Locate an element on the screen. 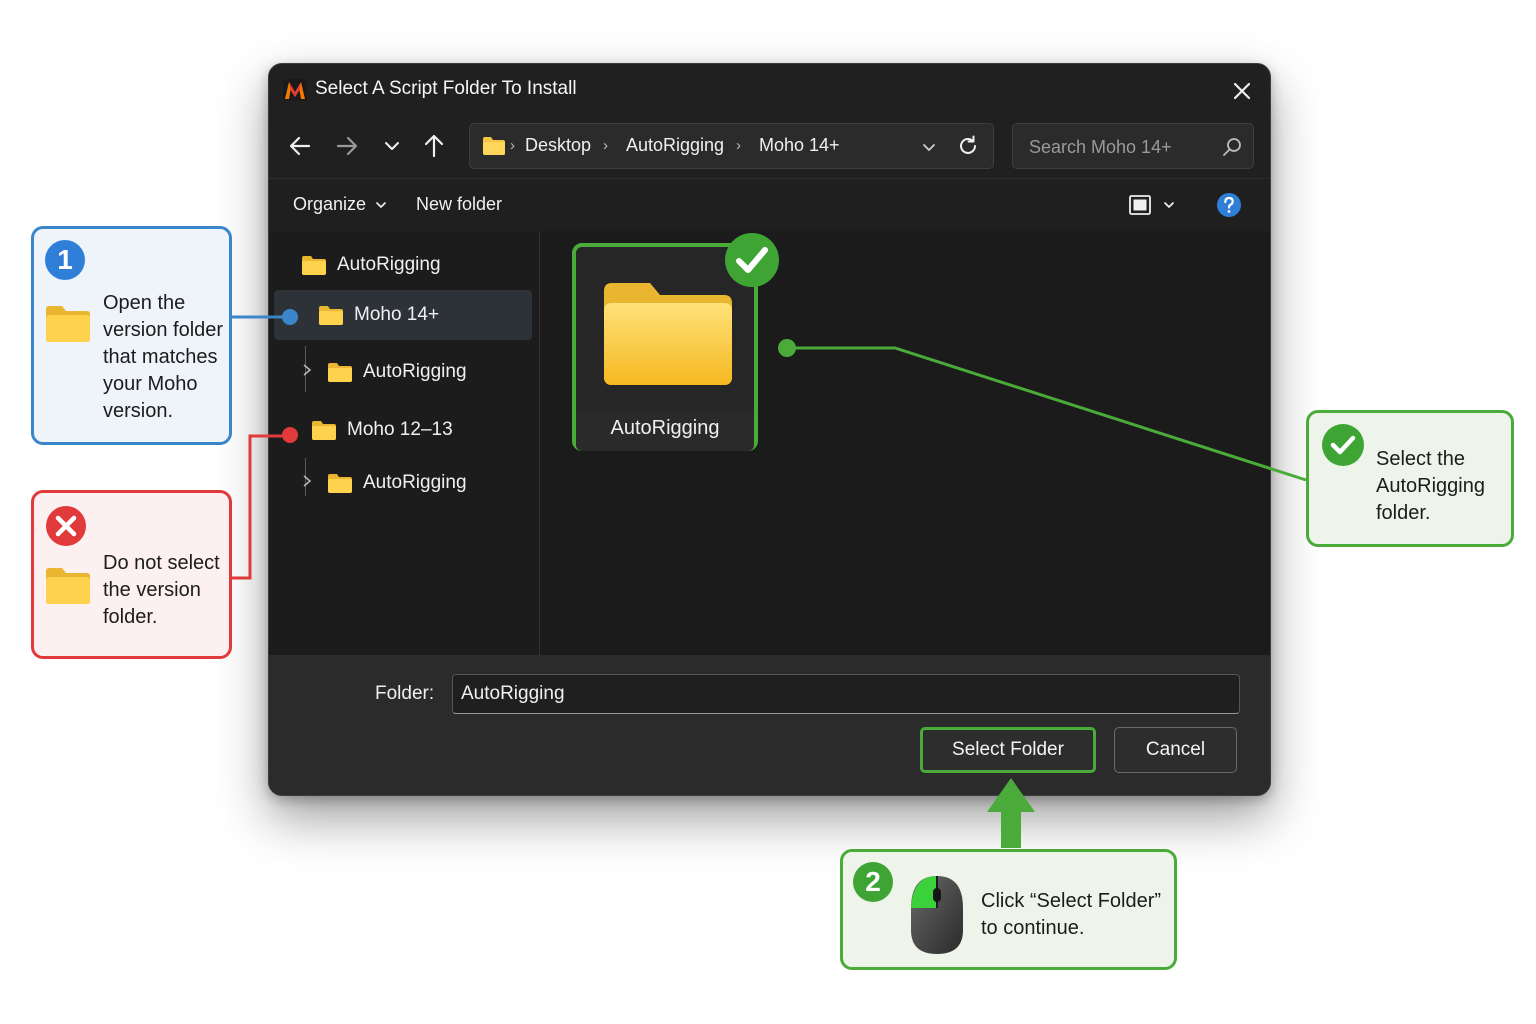 This screenshot has height=1024, width=1536. callout-text: Select the AutoRigging folder. is located at coordinates (1430, 486).